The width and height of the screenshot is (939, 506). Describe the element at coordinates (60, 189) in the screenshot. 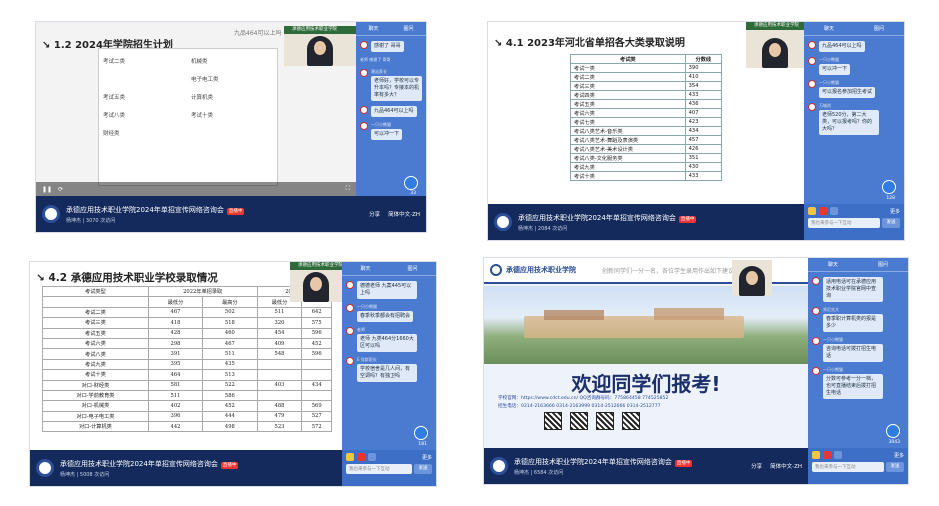

I see `refresh-icon: ⟳` at that location.